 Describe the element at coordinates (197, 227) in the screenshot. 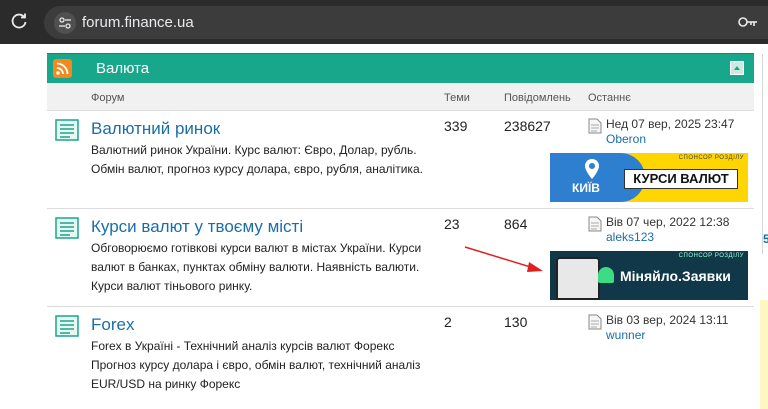

I see `forum-title-link: Курси валют у твоєму місті` at that location.